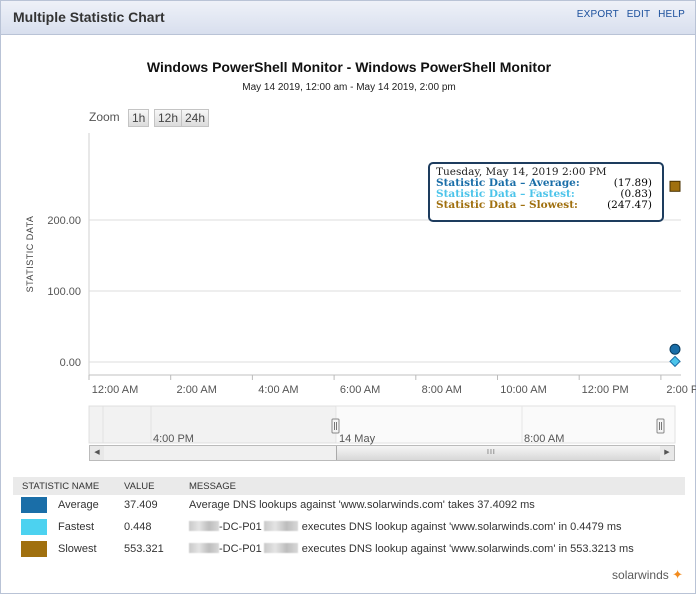 The width and height of the screenshot is (696, 594). Describe the element at coordinates (675, 349) in the screenshot. I see `point-average` at that location.